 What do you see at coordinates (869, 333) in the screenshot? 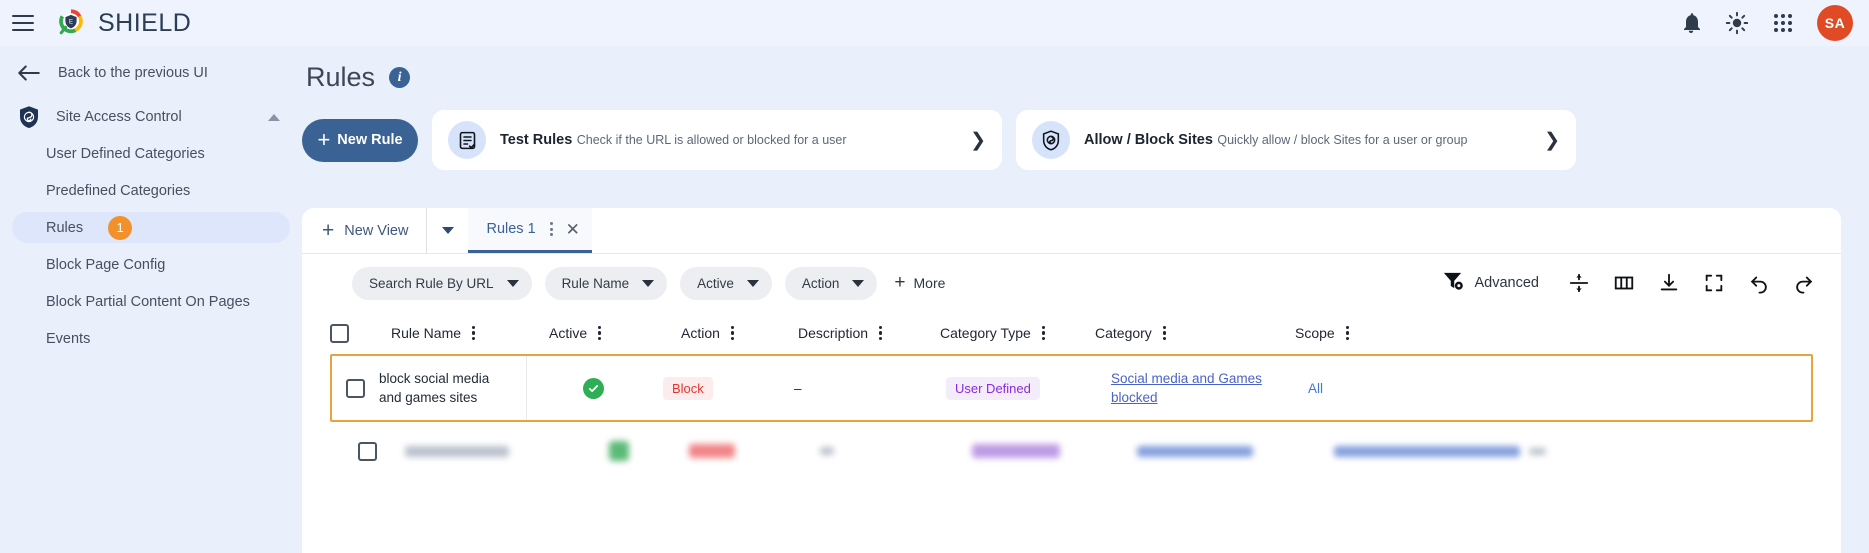
I see `column-header-description: Description` at bounding box center [869, 333].